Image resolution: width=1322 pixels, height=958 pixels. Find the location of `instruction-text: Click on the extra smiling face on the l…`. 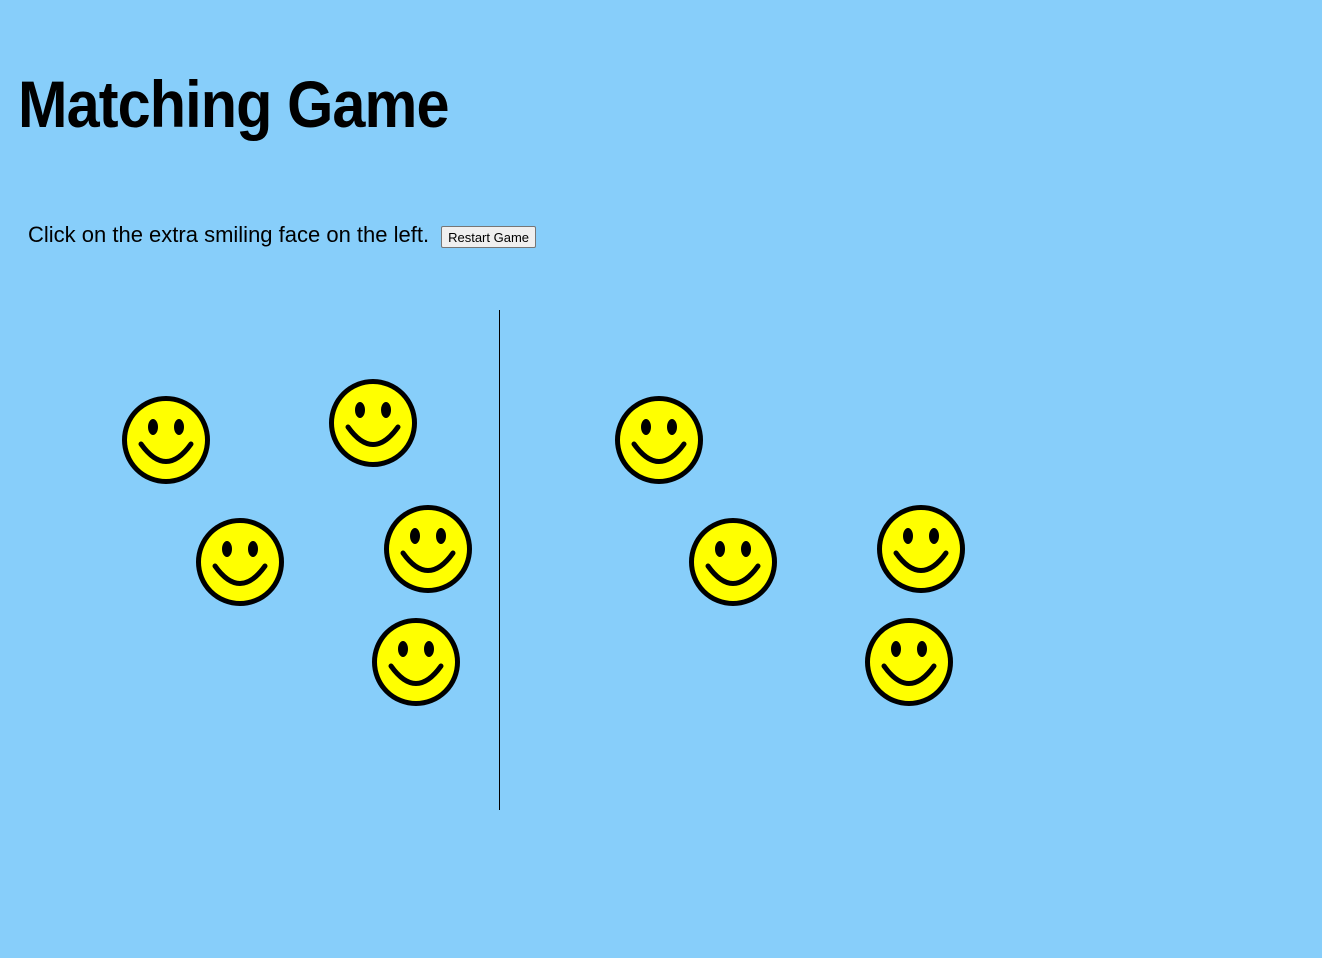

instruction-text: Click on the extra smiling face on the l… is located at coordinates (229, 234).